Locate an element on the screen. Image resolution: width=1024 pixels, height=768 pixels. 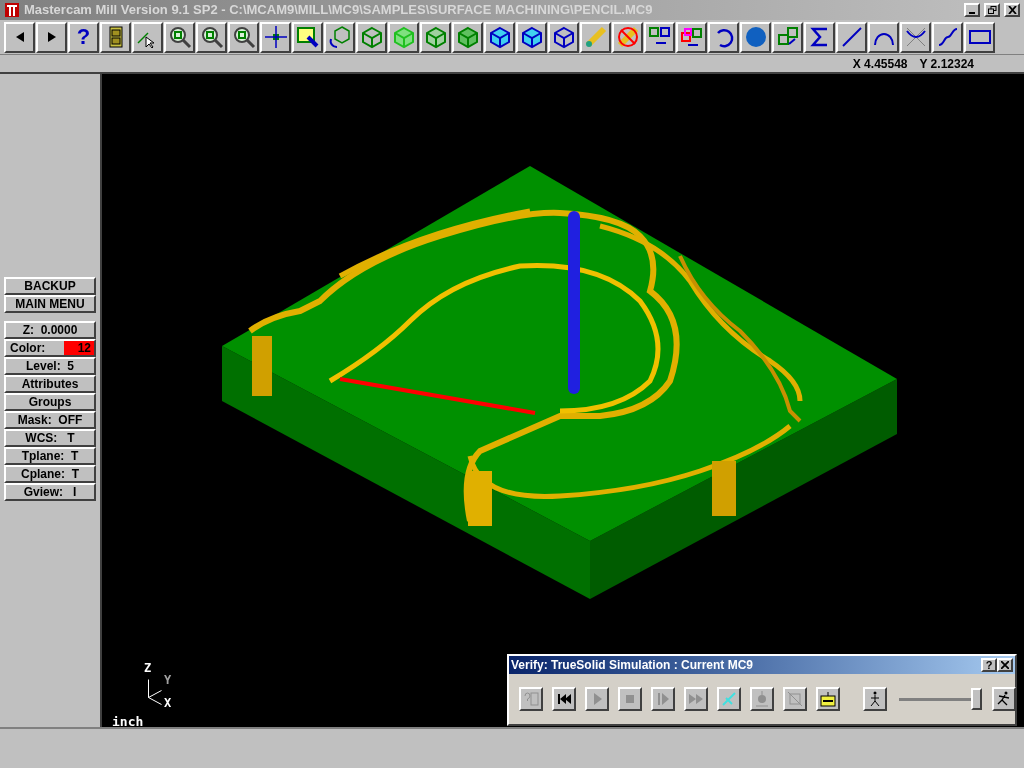
dialog-title: Verify: TrueSolid Simulation : Current MC9 is located at coordinates (633, 665).